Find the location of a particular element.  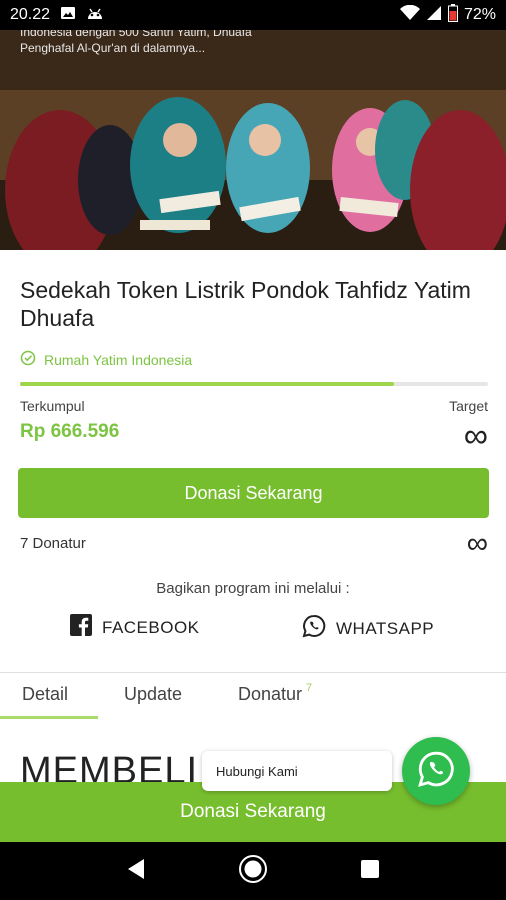

whatsapp-chat-fab is located at coordinates (436, 771).